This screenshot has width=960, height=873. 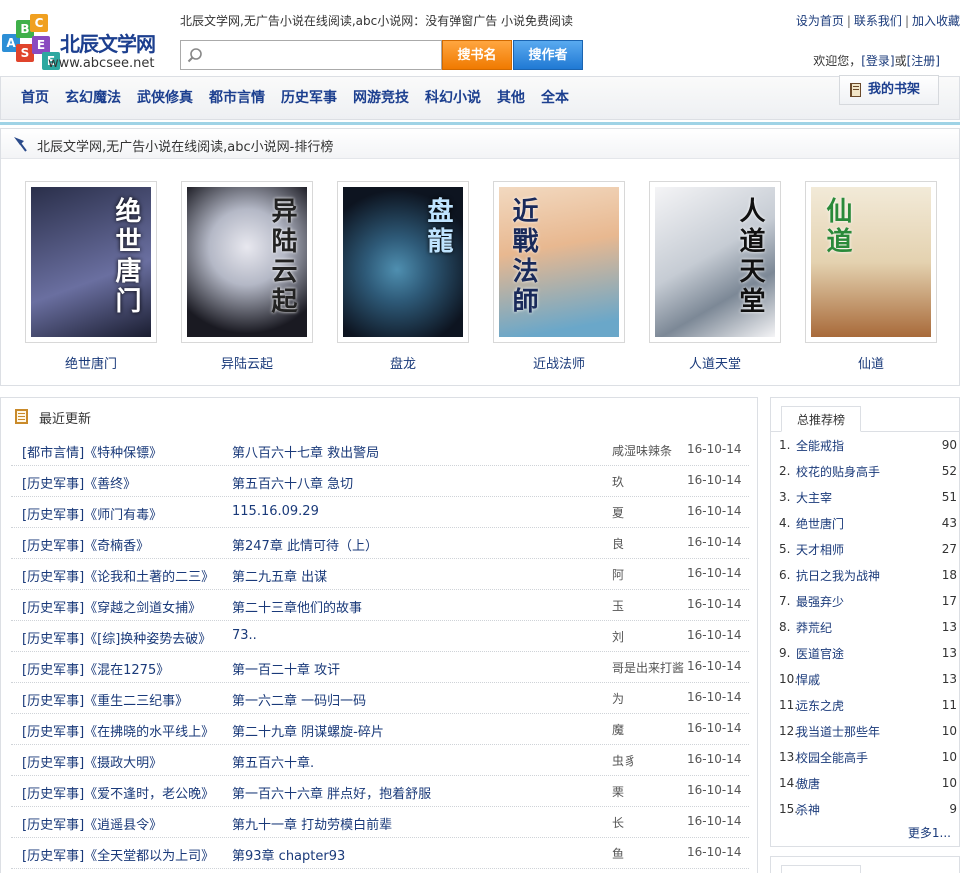 What do you see at coordinates (949, 731) in the screenshot?
I see `vote-count: 10` at bounding box center [949, 731].